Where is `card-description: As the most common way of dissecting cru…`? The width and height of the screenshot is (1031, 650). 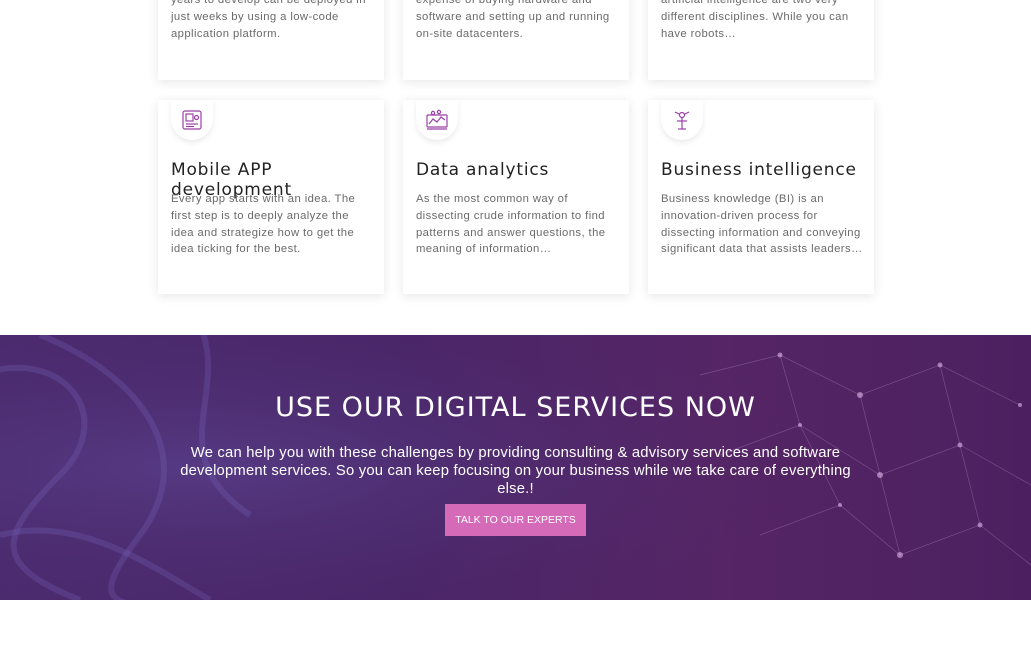 card-description: As the most common way of dissecting cru… is located at coordinates (511, 224).